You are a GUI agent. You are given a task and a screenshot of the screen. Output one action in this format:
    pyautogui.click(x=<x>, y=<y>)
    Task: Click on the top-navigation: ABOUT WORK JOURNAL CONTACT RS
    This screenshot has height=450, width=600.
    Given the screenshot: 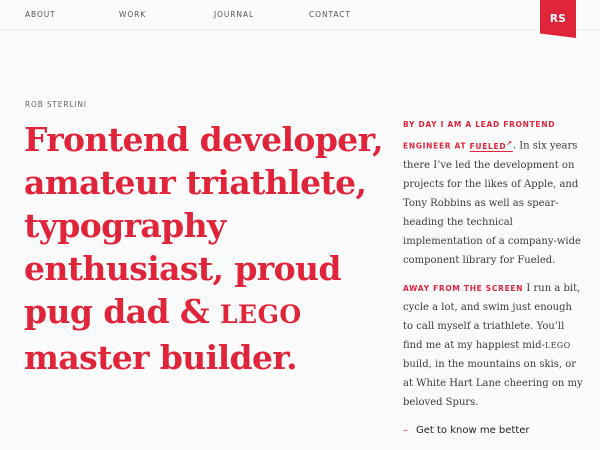 What is the action you would take?
    pyautogui.click(x=300, y=19)
    